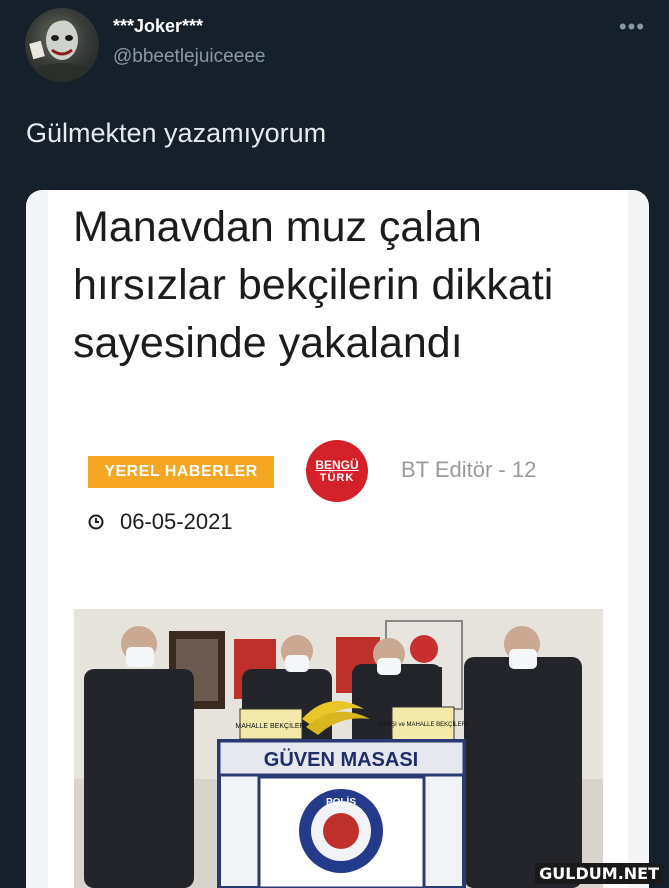 The height and width of the screenshot is (888, 669). I want to click on watermark: GULDUM.NET, so click(599, 873).